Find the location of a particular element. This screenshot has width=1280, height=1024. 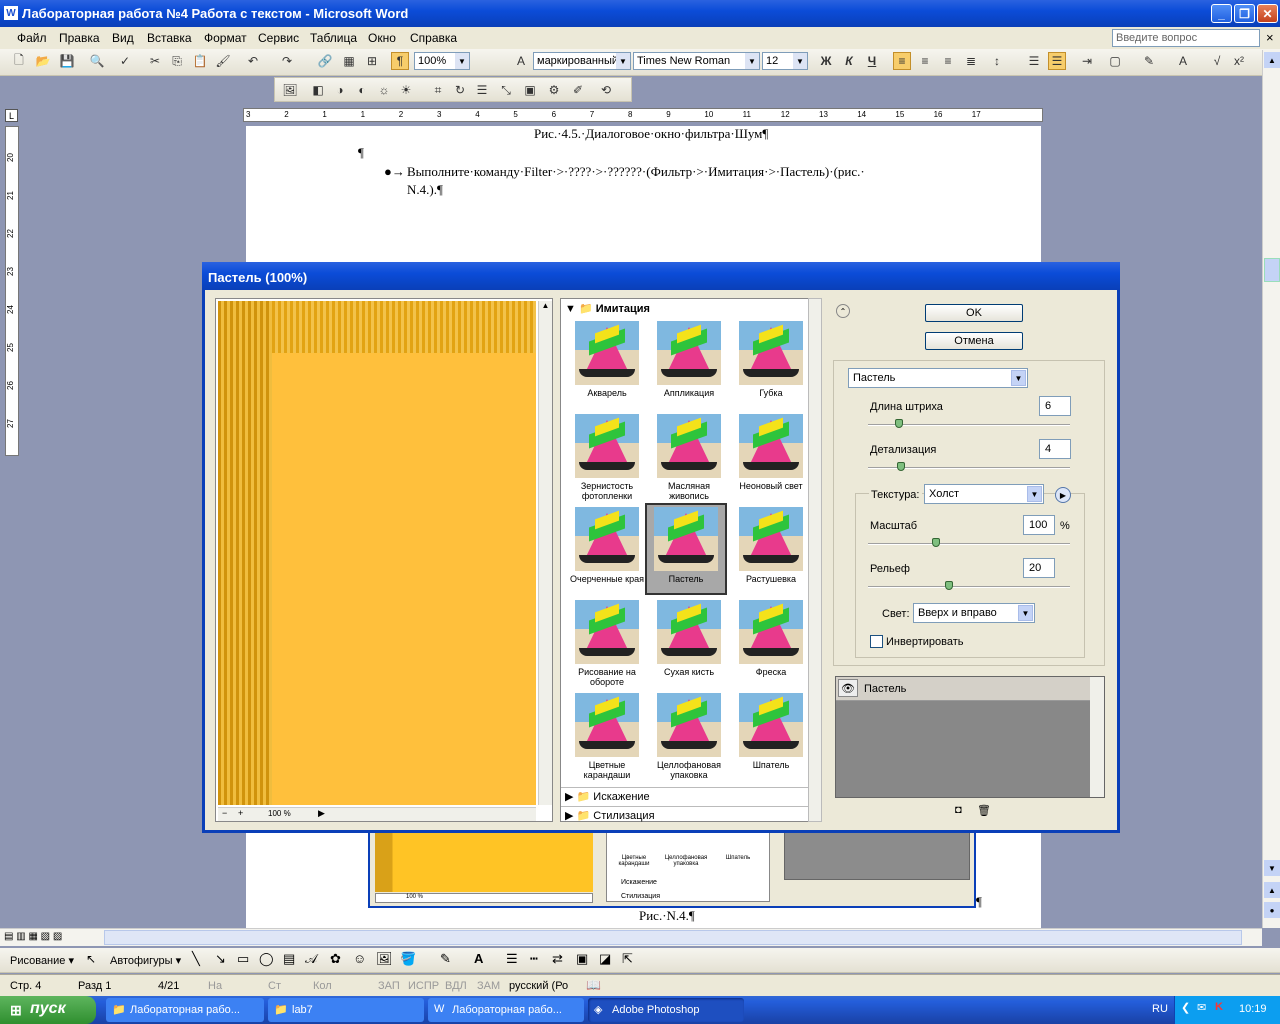

vertical-ruler-scale: 20 21 22 23 24 25 26 27 is located at coordinates (12, 291).